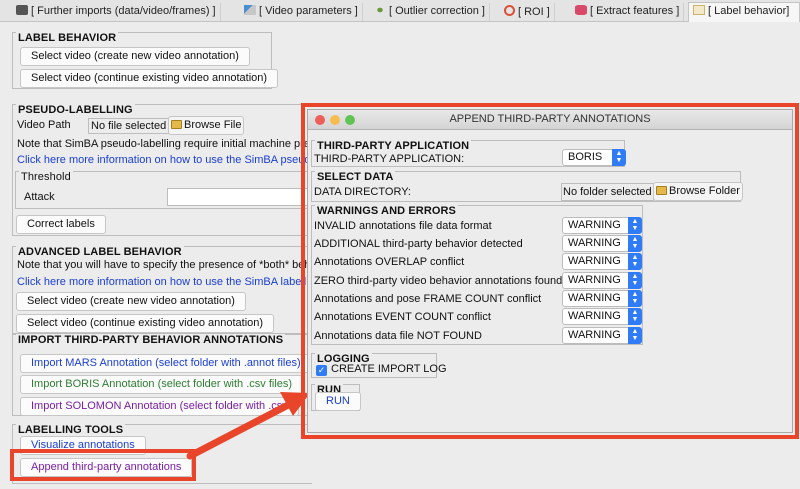  What do you see at coordinates (585, 157) in the screenshot?
I see `third-party-app-value: BORIS` at bounding box center [585, 157].